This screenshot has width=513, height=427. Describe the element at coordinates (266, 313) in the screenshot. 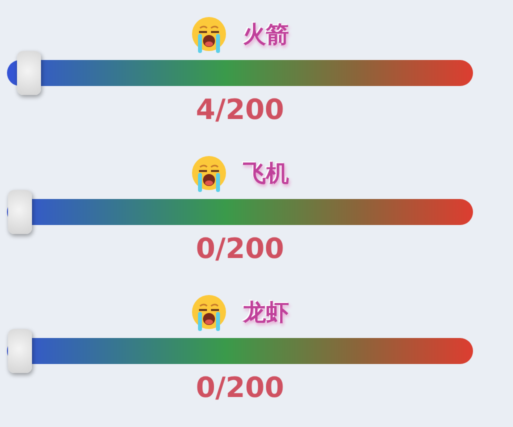

I see `slider-label: 龙虾` at that location.